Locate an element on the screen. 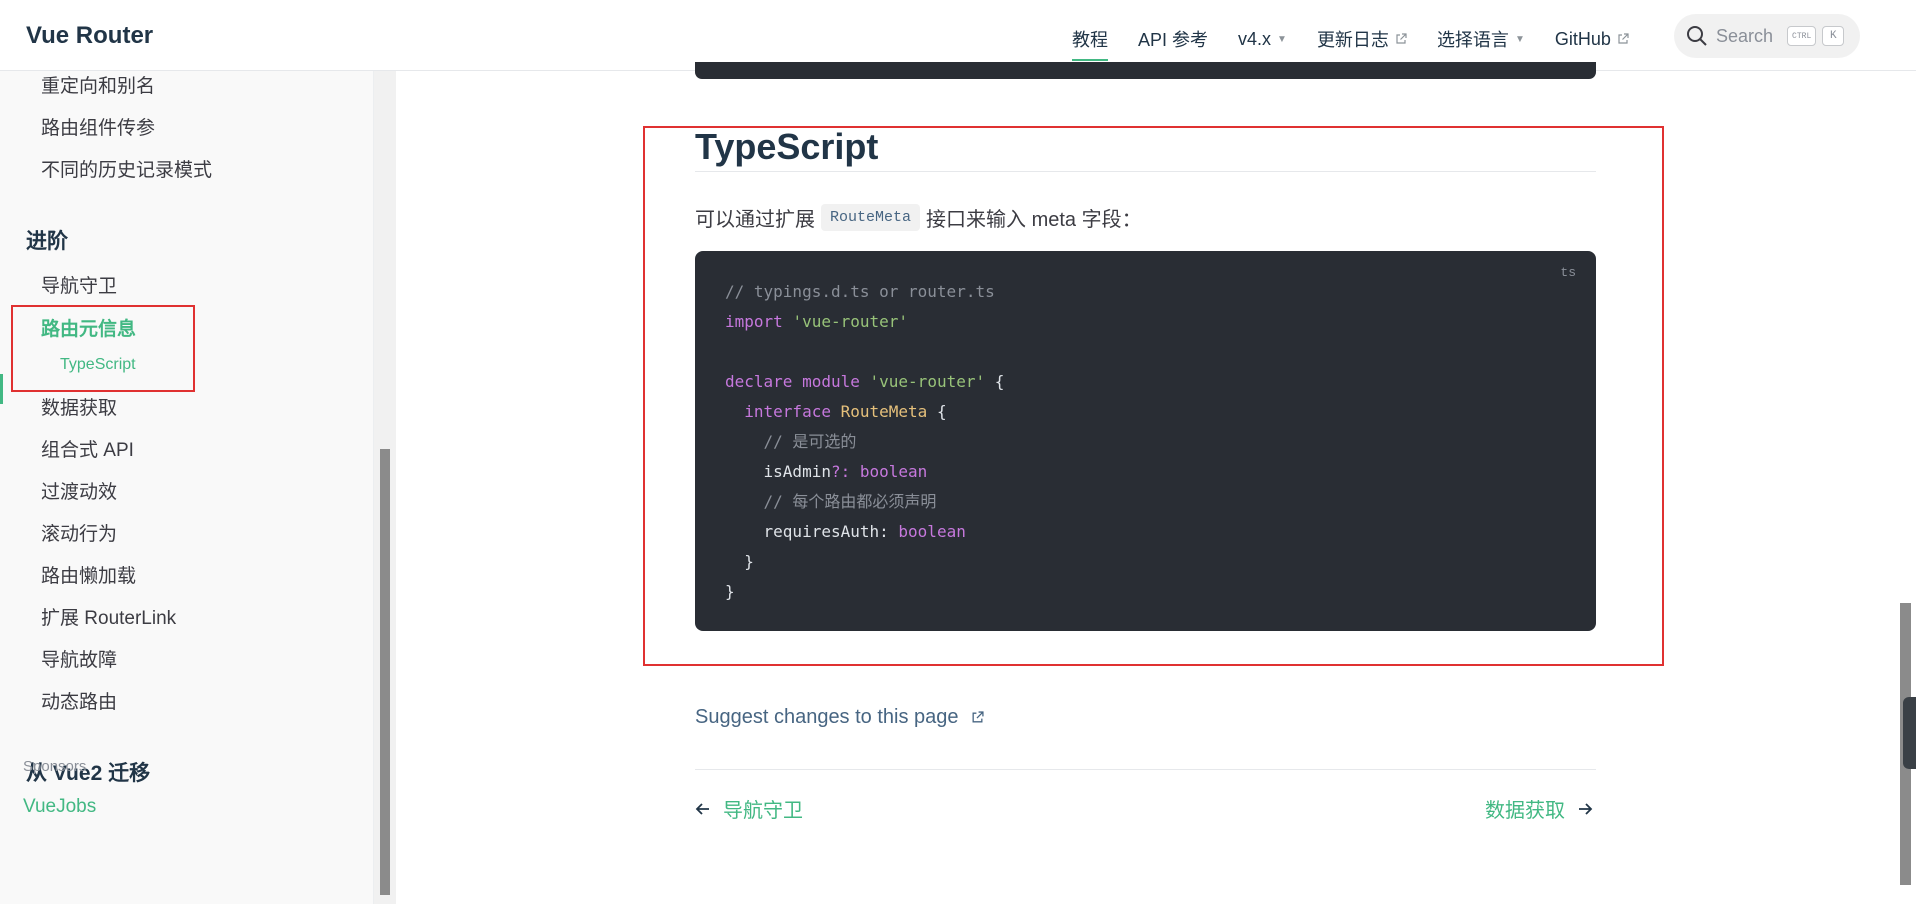 The image size is (1916, 904). search-icon is located at coordinates (1697, 36).